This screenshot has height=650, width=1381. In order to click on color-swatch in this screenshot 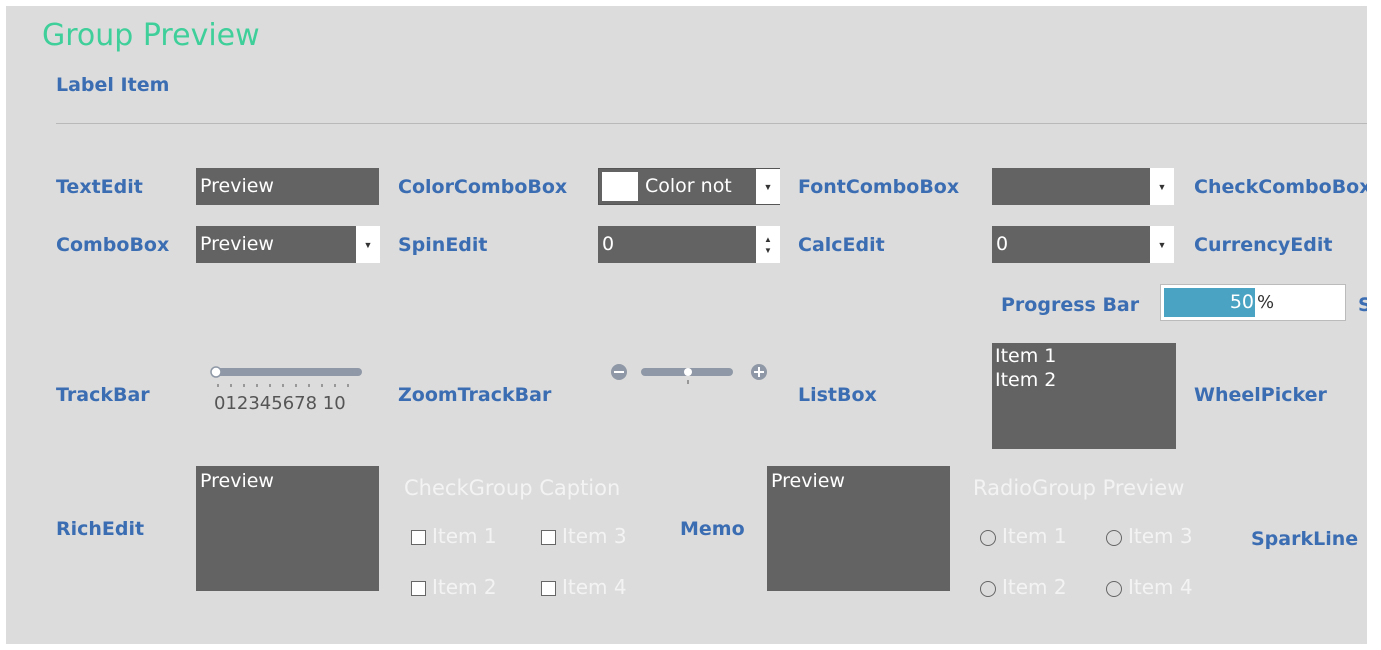, I will do `click(620, 186)`.